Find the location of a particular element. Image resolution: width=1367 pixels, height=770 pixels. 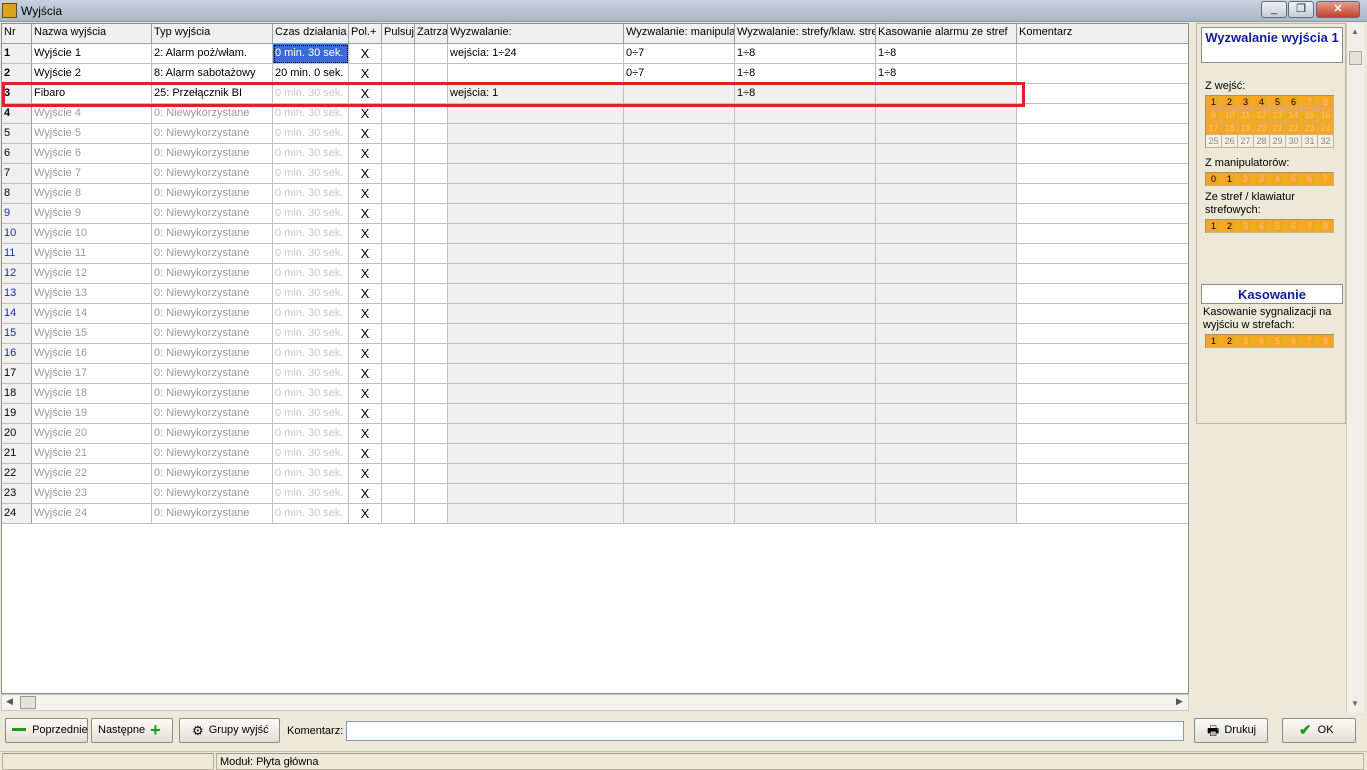

vertical-scroll-thumb is located at coordinates (1355, 58).